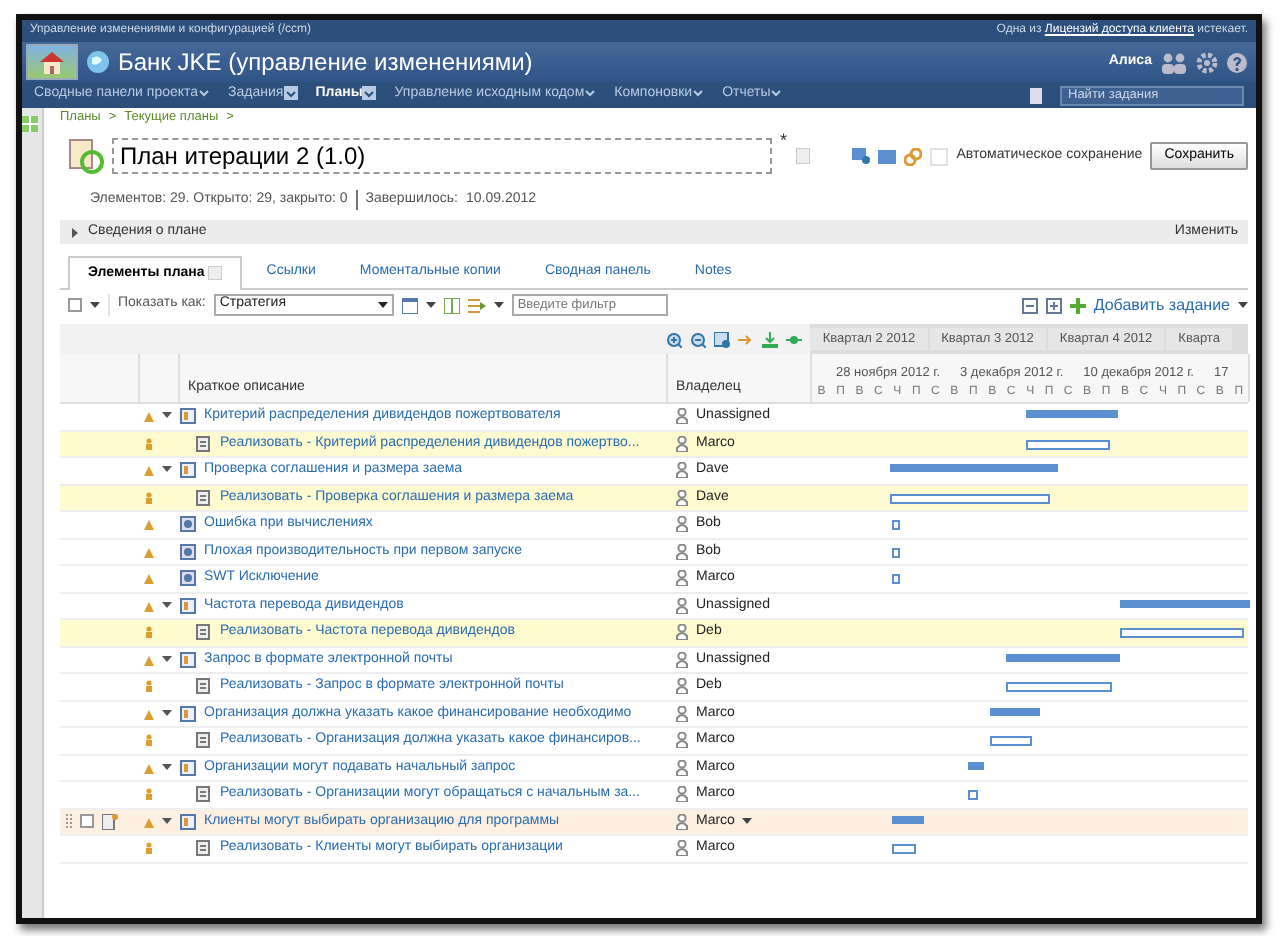 The width and height of the screenshot is (1280, 936). I want to click on people-icon, so click(1174, 62).